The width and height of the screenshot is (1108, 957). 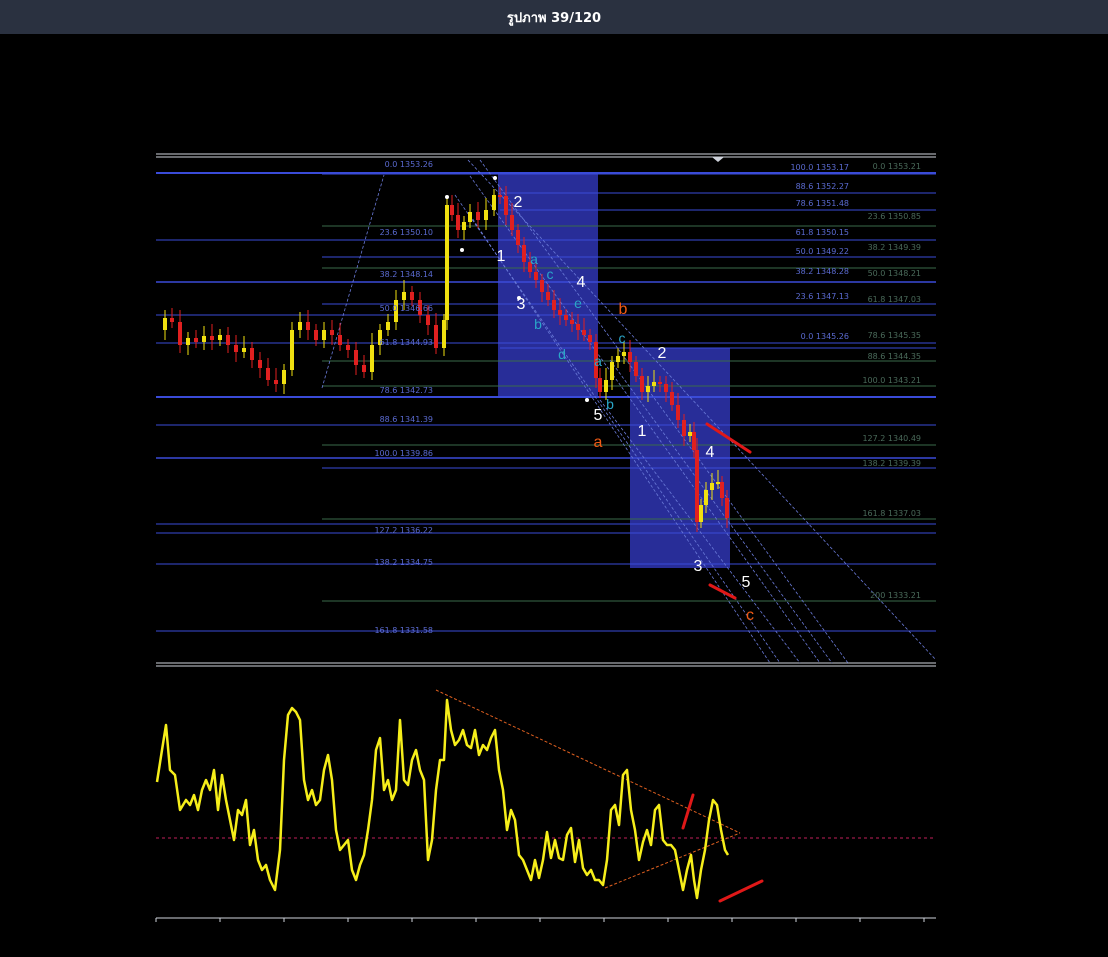 What do you see at coordinates (403, 630) in the screenshot?
I see `fib-label-left: 161.8 1331.58` at bounding box center [403, 630].